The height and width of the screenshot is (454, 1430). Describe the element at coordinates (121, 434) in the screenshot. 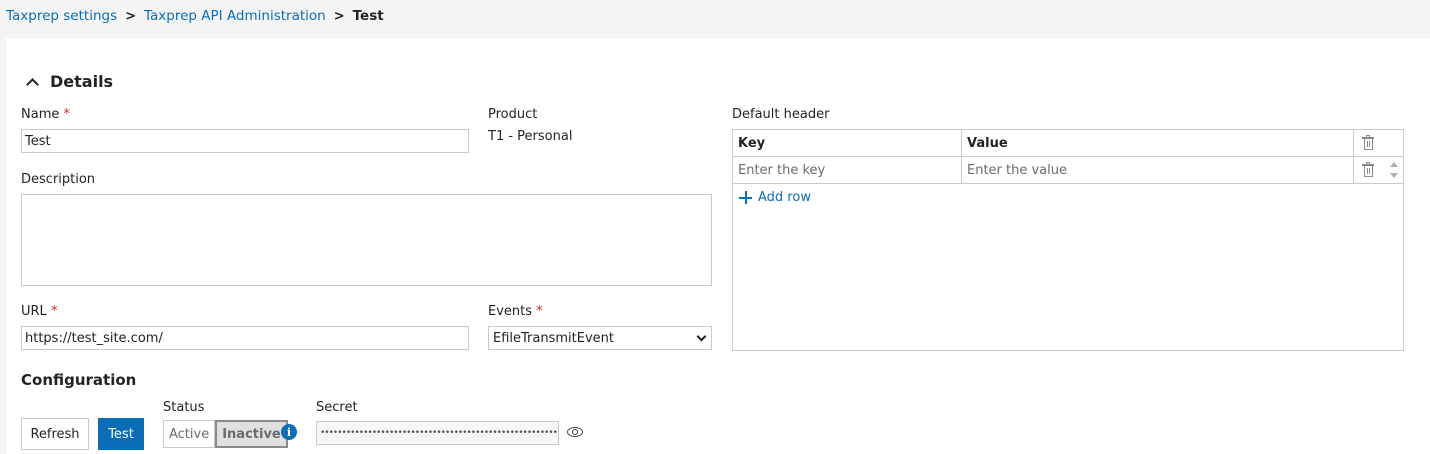

I see `test-button: Test` at that location.